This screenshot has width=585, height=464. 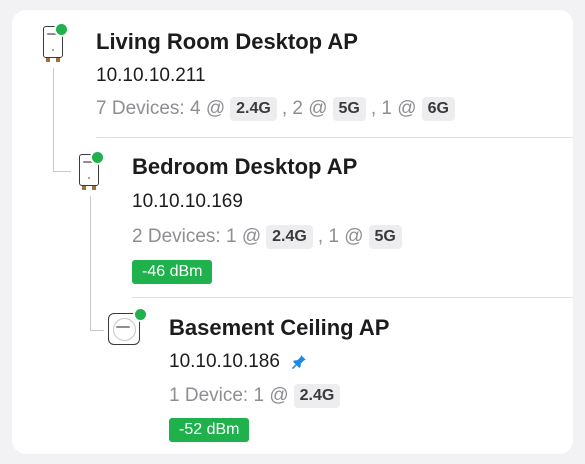 I want to click on pin-icon, so click(x=299, y=362).